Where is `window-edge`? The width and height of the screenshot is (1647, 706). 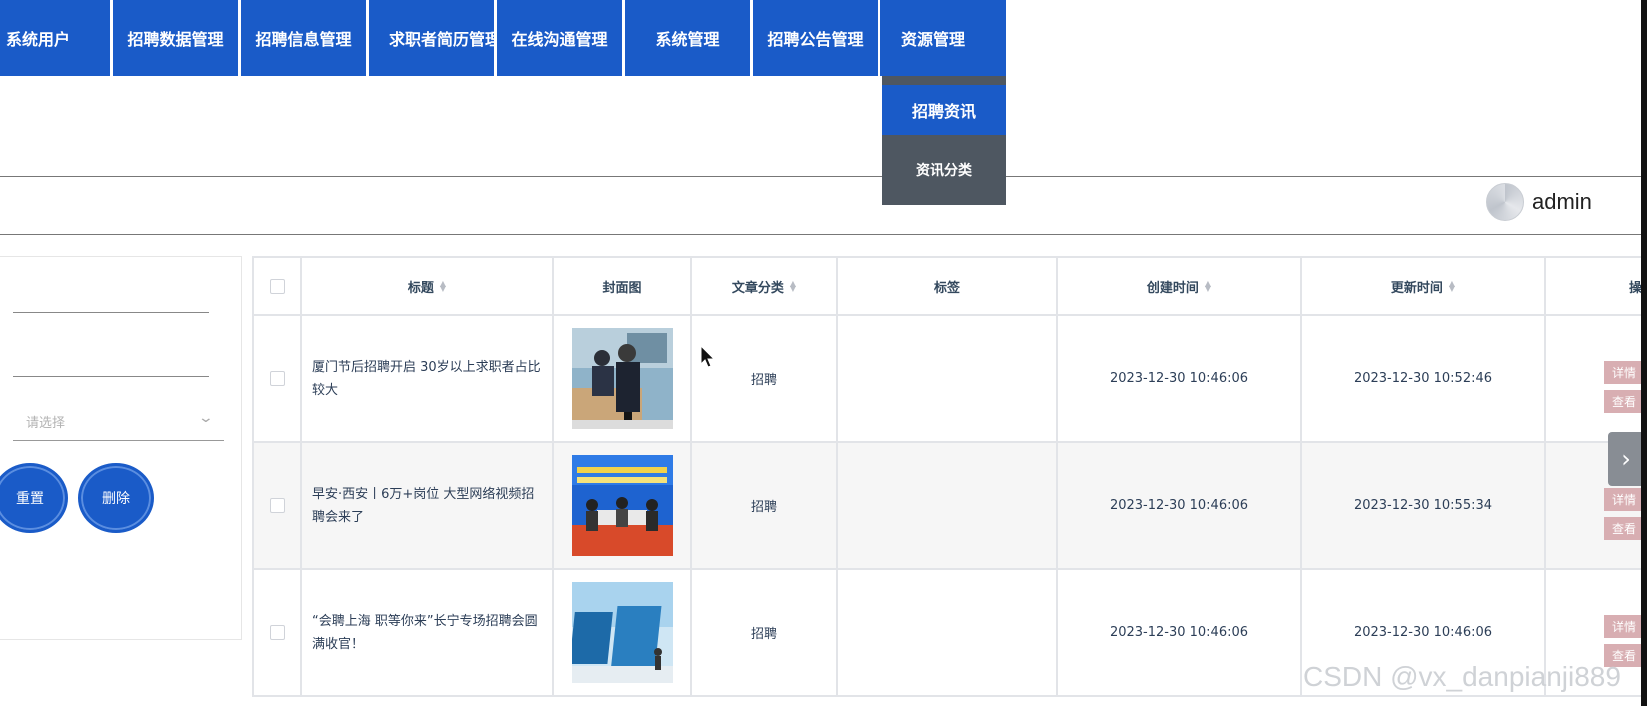 window-edge is located at coordinates (1644, 353).